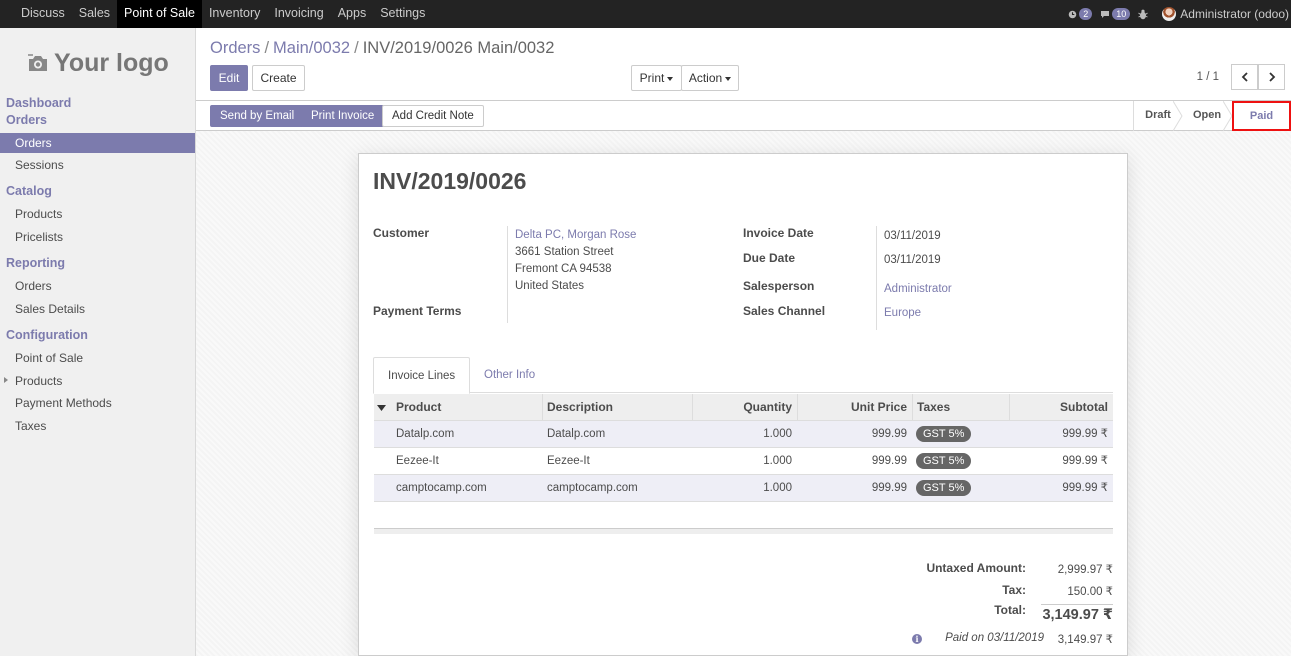  What do you see at coordinates (278, 78) in the screenshot?
I see `create-button: Create` at bounding box center [278, 78].